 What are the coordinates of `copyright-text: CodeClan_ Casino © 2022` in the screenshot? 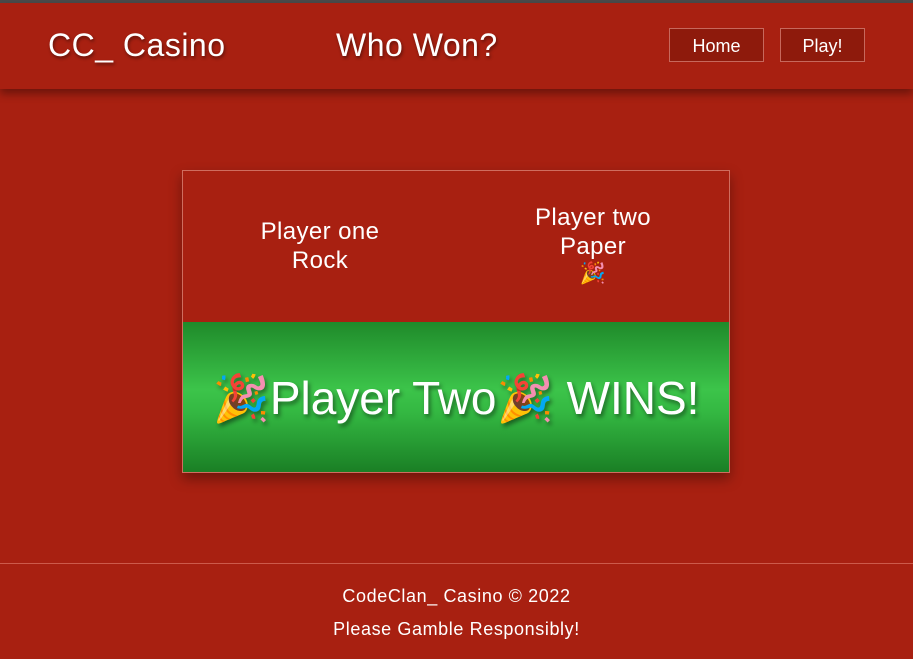 It's located at (456, 596).